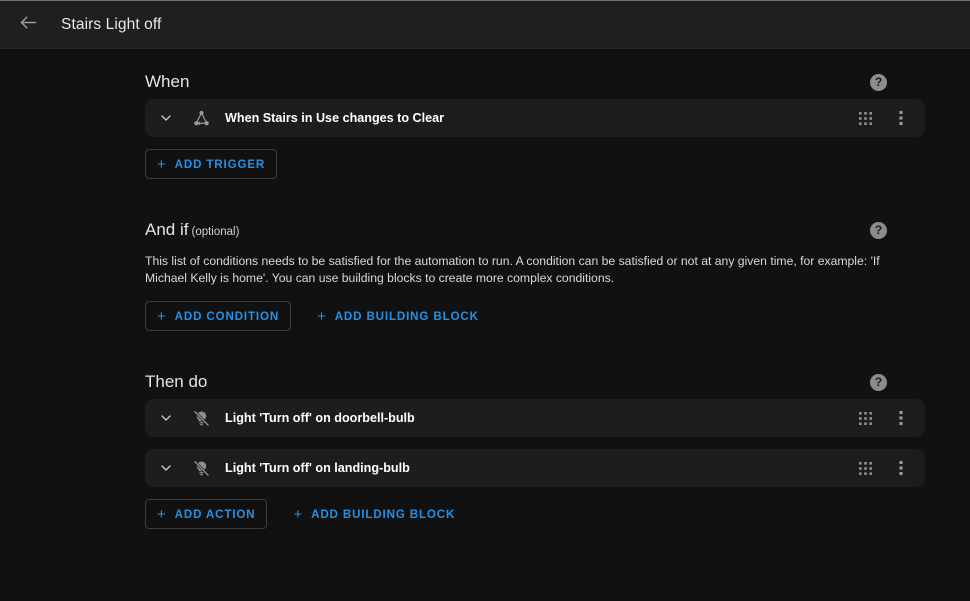 This screenshot has height=601, width=970. Describe the element at coordinates (176, 381) in the screenshot. I see `section-then-do-title: Then do` at that location.